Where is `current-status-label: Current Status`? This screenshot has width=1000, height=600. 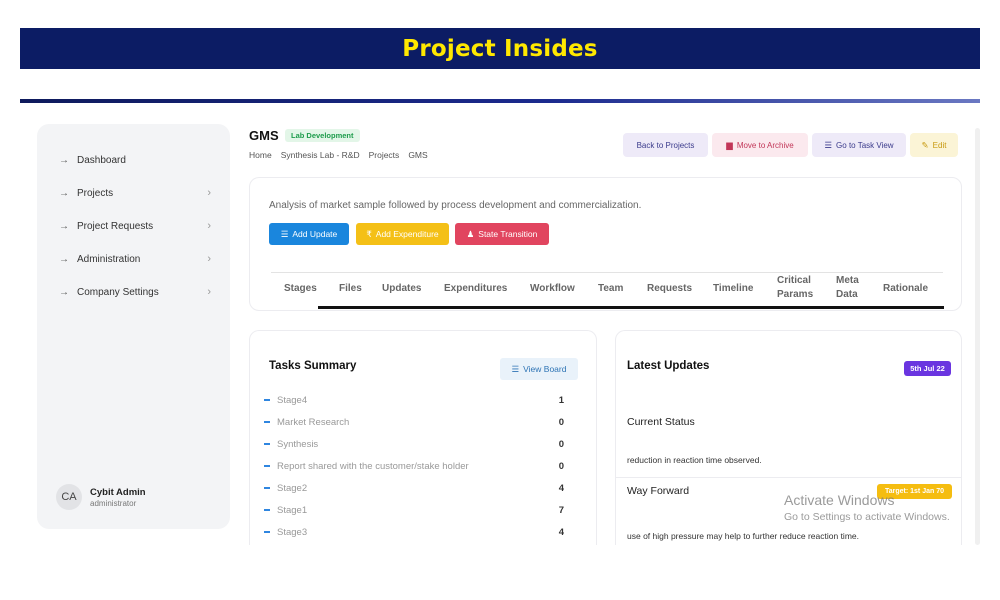
current-status-label: Current Status is located at coordinates (661, 422).